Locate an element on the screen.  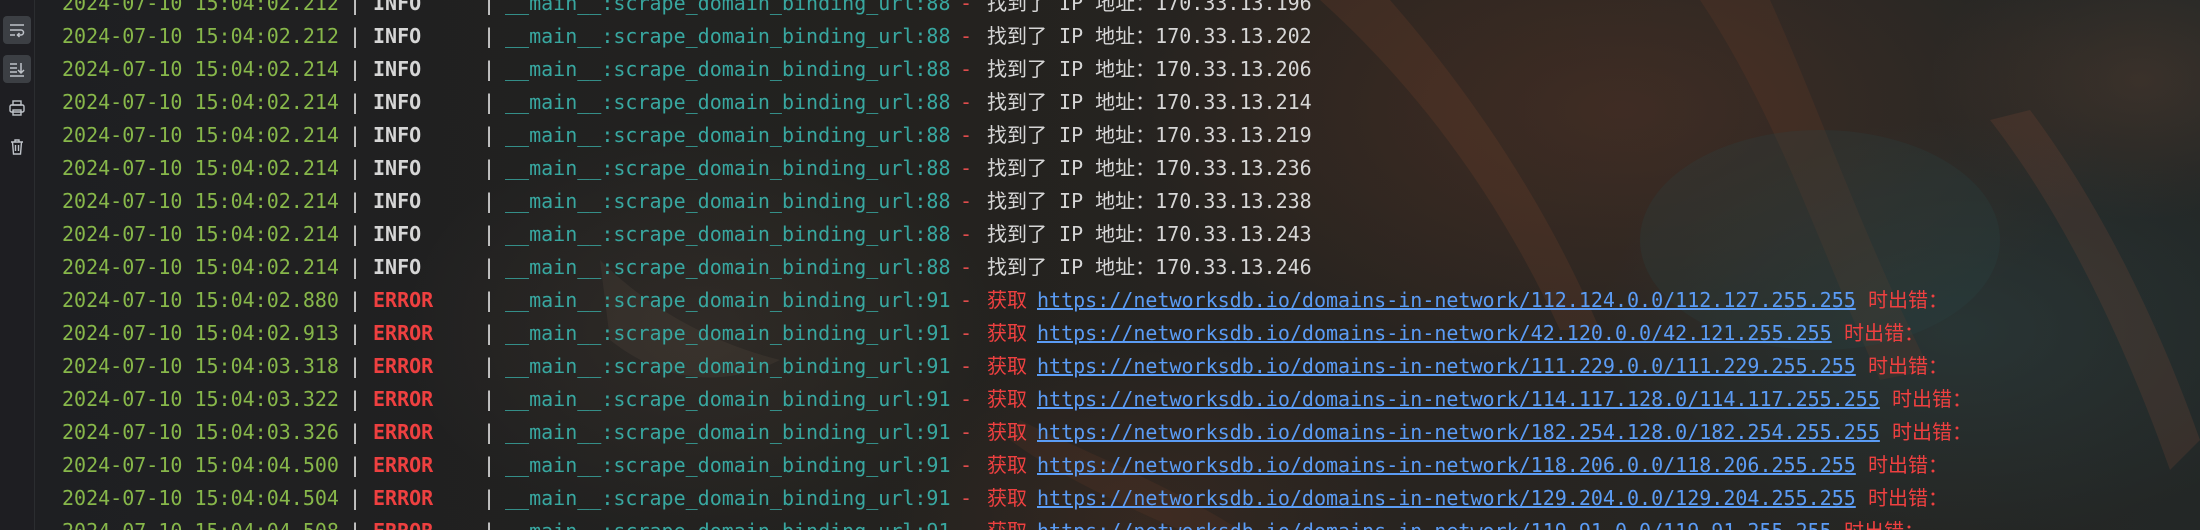
log-message: 找到了 IP 地址：170.33.13.243 is located at coordinates (1149, 234).